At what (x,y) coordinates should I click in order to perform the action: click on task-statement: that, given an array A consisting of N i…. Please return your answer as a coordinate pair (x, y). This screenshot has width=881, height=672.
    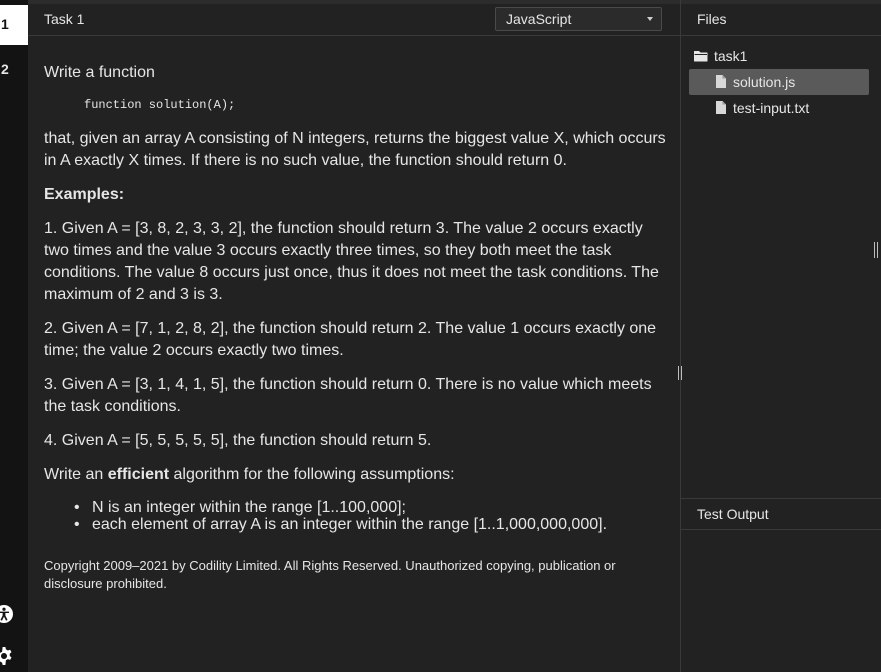
    Looking at the image, I should click on (355, 149).